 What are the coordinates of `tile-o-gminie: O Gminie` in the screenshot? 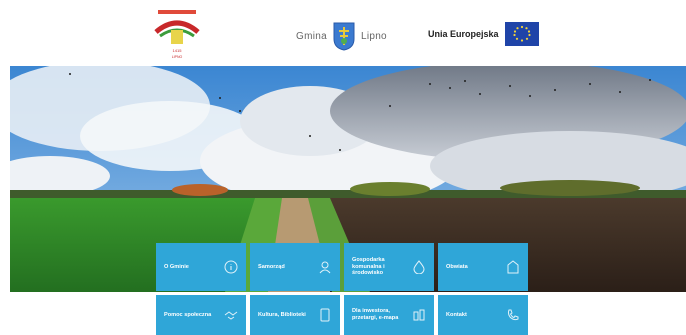 It's located at (201, 267).